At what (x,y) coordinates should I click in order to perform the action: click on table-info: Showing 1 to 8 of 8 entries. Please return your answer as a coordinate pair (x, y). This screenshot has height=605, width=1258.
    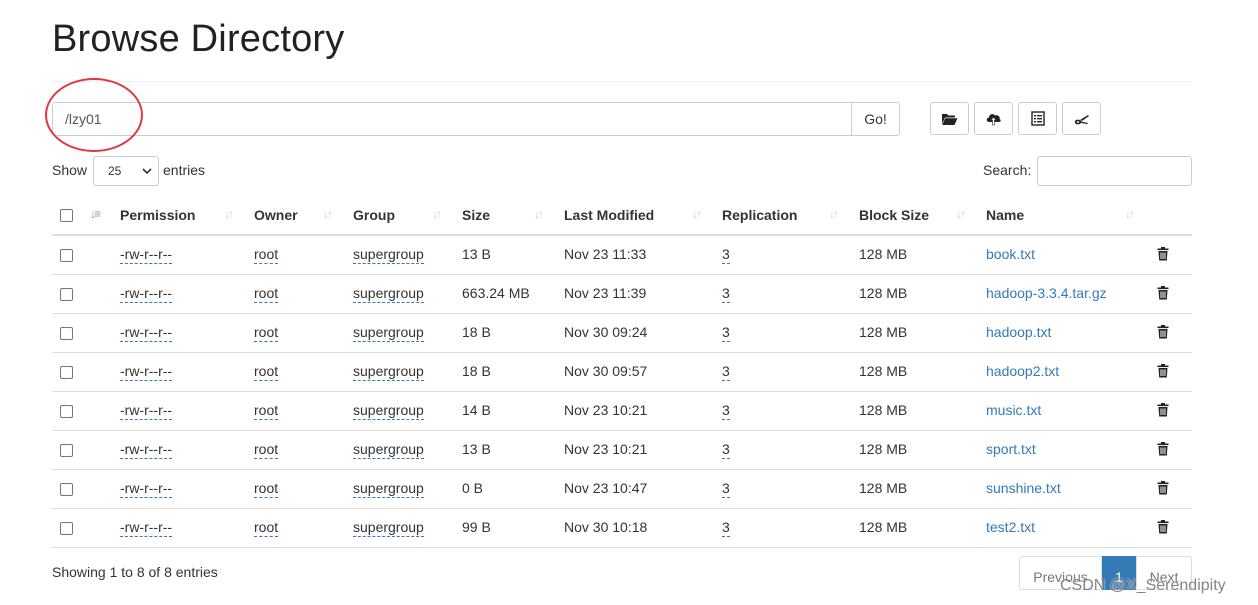
    Looking at the image, I should click on (135, 572).